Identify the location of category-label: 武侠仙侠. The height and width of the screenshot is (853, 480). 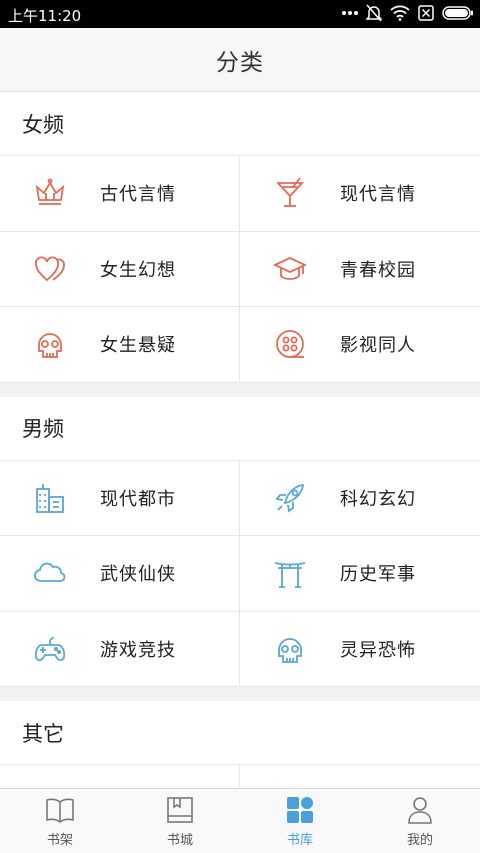
(138, 575).